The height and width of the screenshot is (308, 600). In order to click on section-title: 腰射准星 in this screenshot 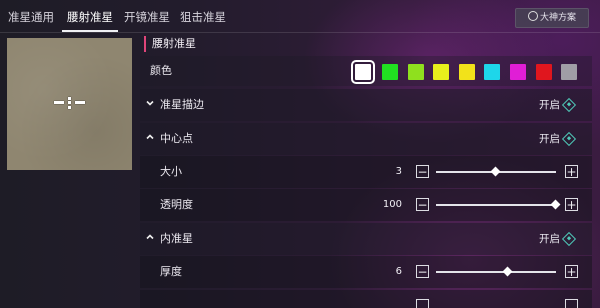, I will do `click(170, 44)`.